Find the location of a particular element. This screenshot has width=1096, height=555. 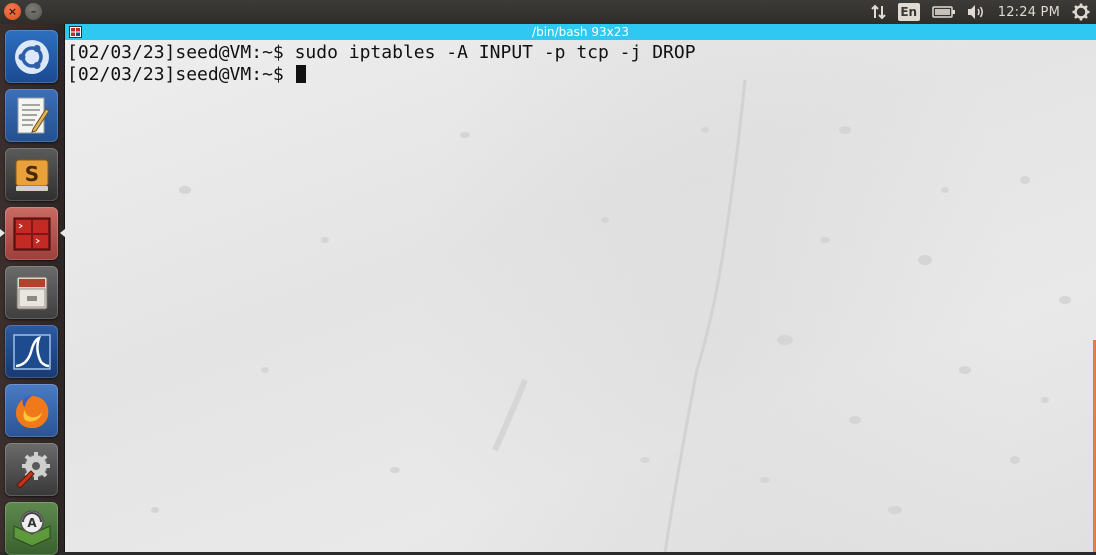

battery-icon is located at coordinates (943, 12).